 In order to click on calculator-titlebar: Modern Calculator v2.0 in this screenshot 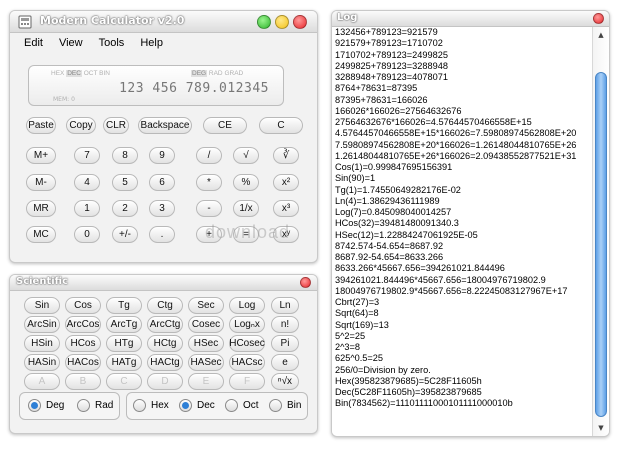, I will do `click(163, 22)`.